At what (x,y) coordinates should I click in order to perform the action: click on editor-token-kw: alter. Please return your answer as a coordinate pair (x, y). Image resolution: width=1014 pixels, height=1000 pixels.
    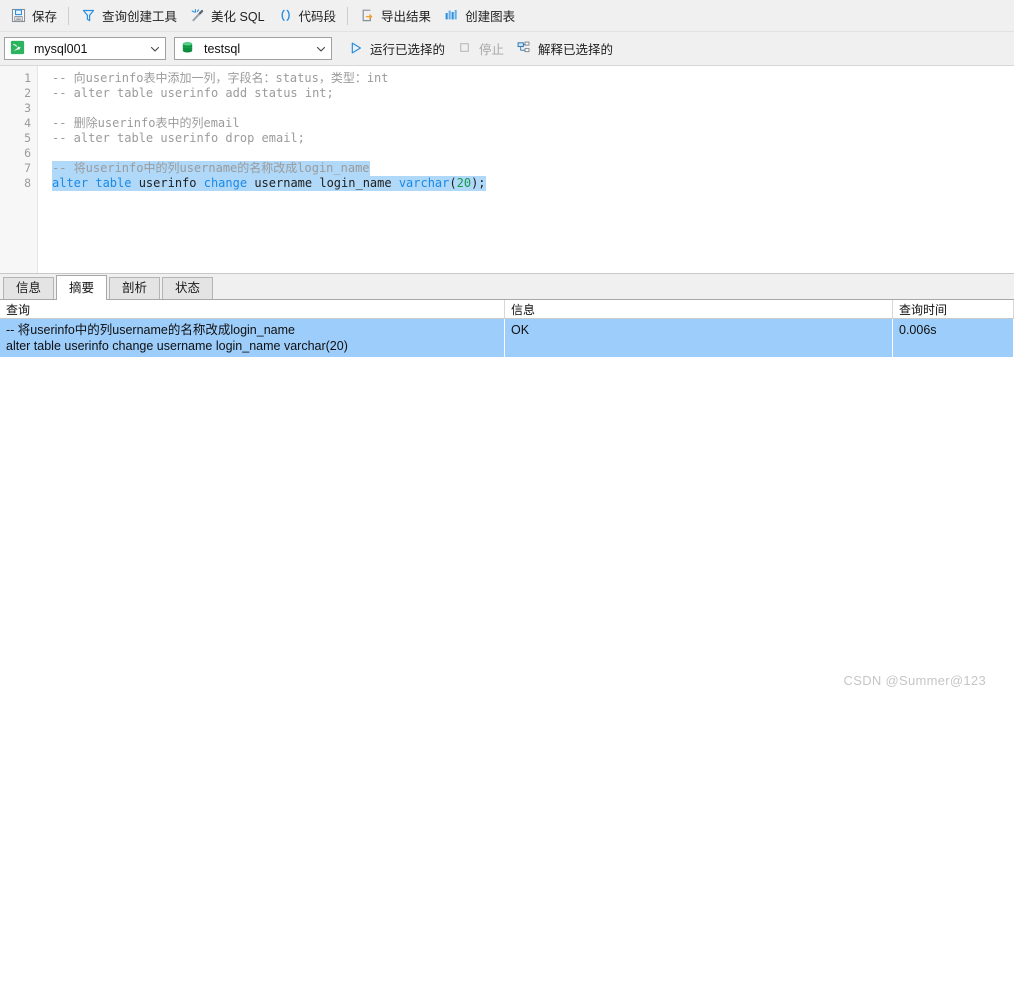
    Looking at the image, I should click on (70, 183).